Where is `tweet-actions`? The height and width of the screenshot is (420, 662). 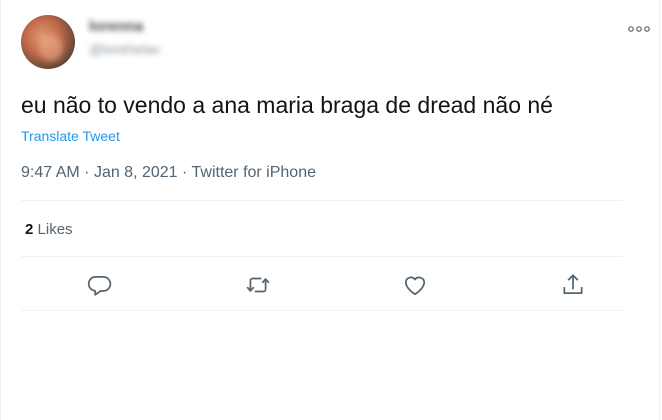
tweet-actions is located at coordinates (331, 285).